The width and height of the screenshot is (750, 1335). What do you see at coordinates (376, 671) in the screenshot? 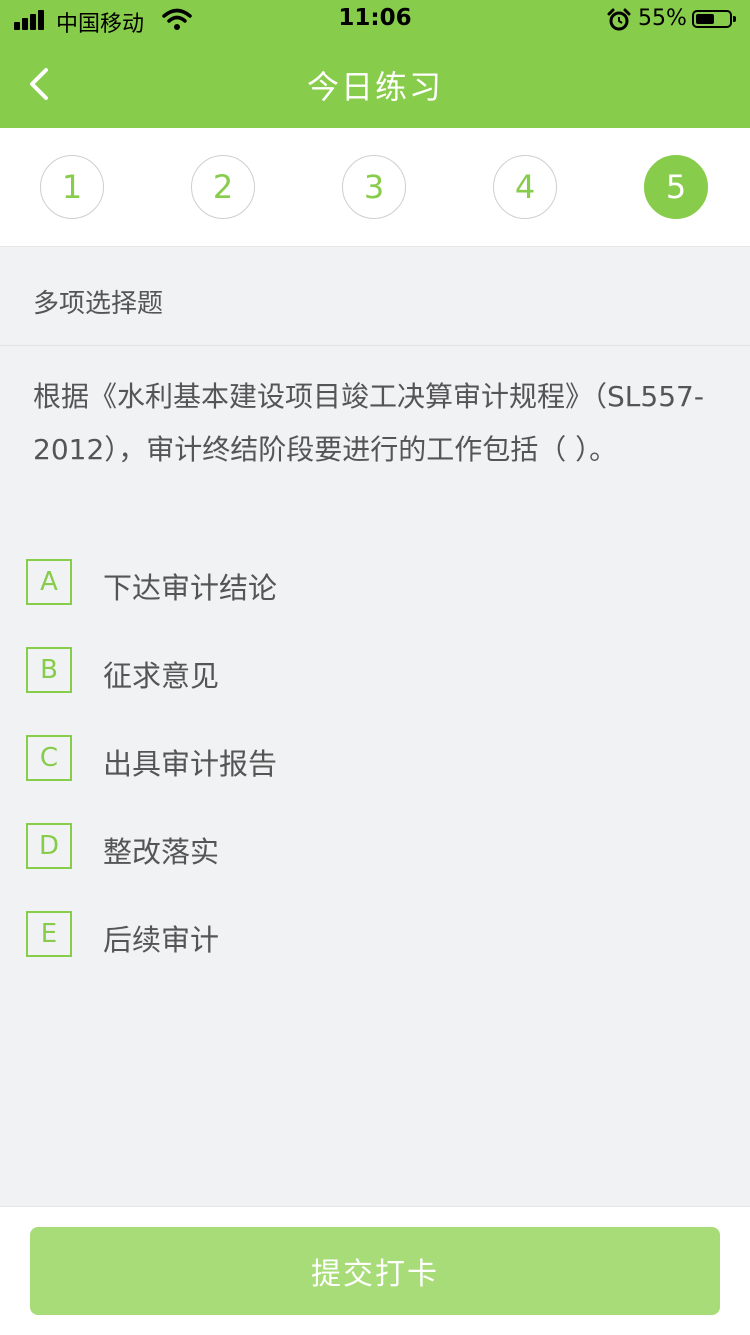
I see `option-b: B 征求意见` at bounding box center [376, 671].